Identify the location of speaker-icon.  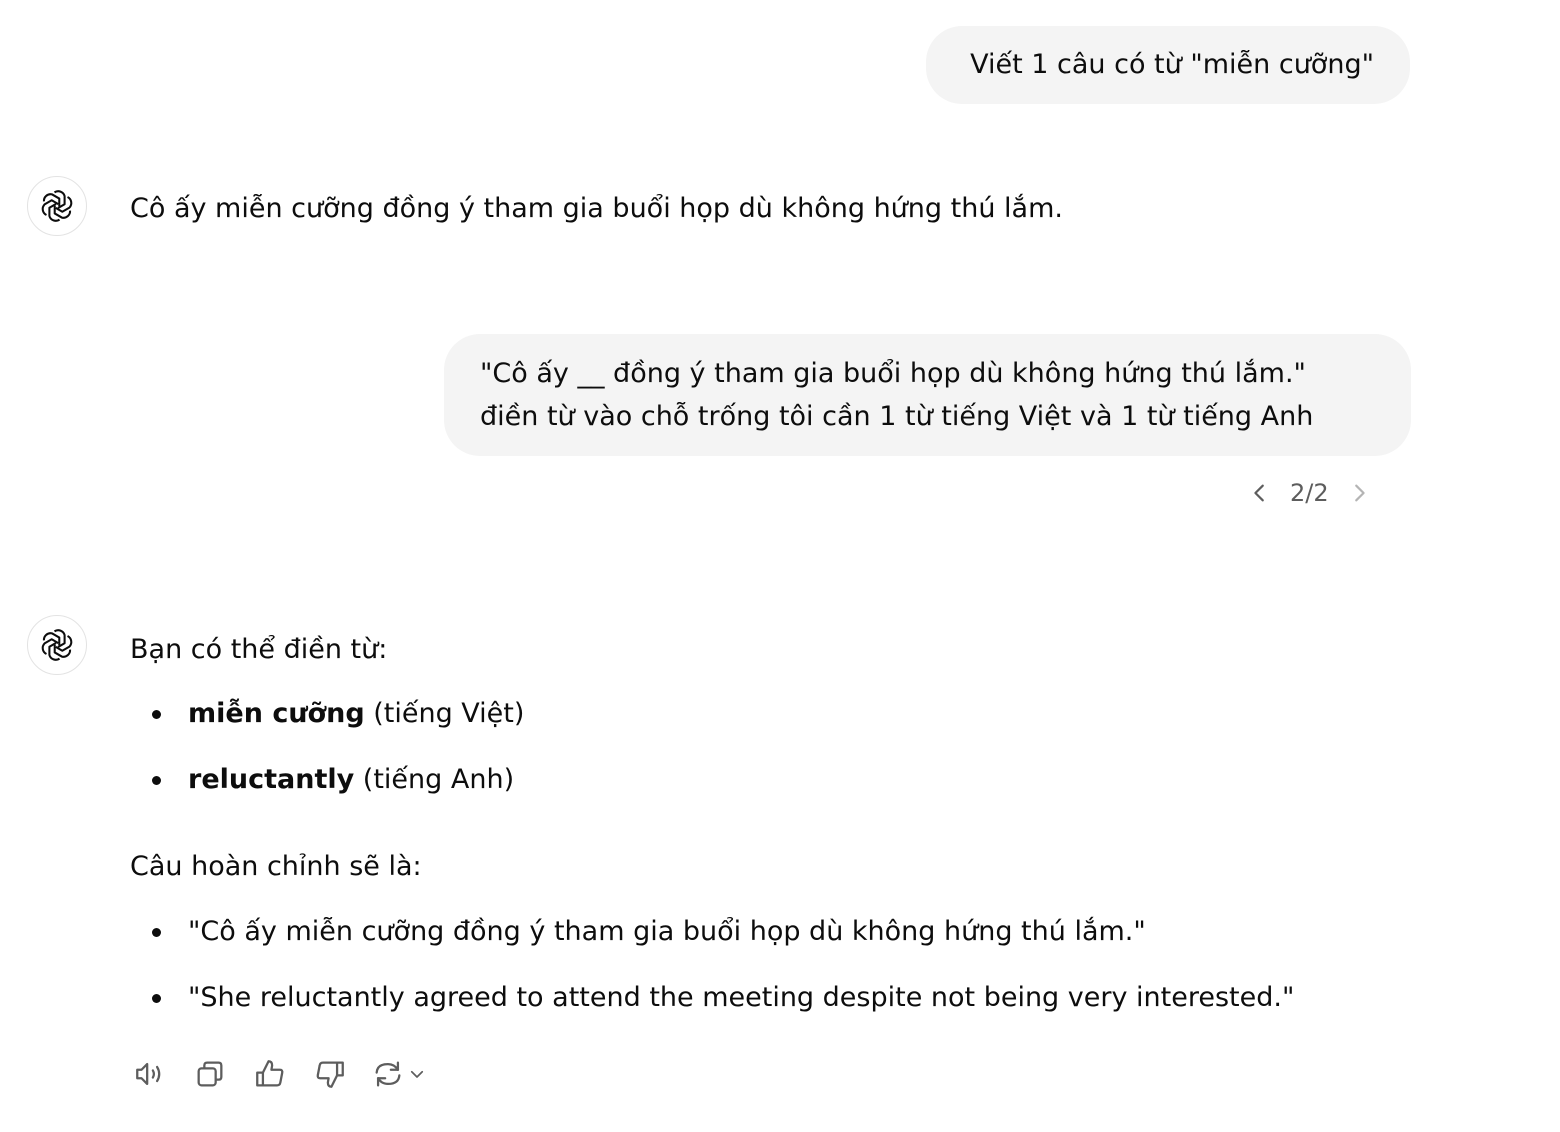
(148, 1074).